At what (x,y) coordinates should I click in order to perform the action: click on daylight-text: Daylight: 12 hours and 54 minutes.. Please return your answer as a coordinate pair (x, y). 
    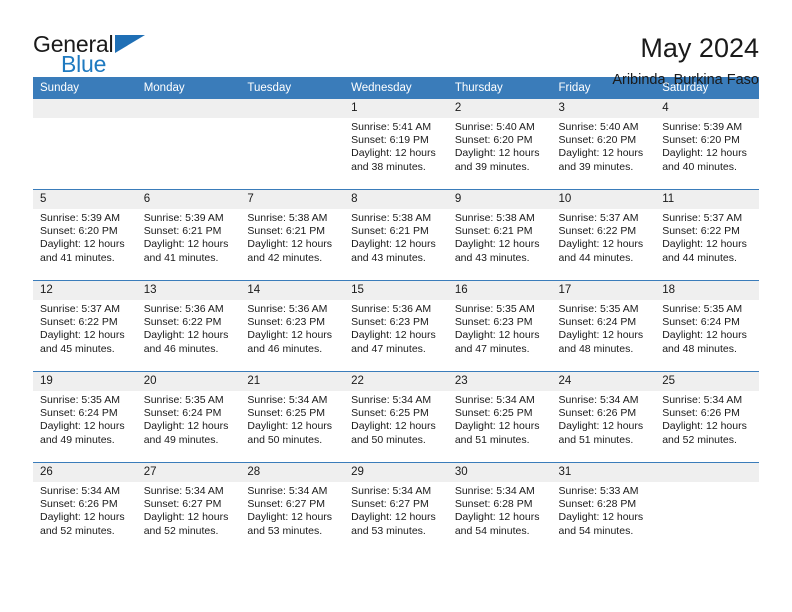
    Looking at the image, I should click on (601, 524).